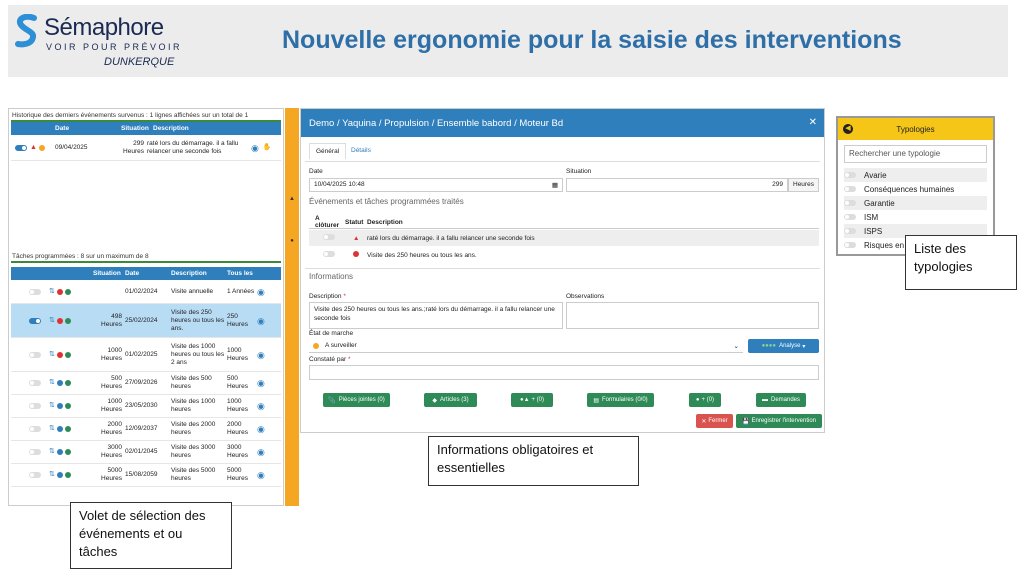 The image size is (1024, 574). Describe the element at coordinates (450, 400) in the screenshot. I see `articles-button: ◆ Articles (3)` at that location.